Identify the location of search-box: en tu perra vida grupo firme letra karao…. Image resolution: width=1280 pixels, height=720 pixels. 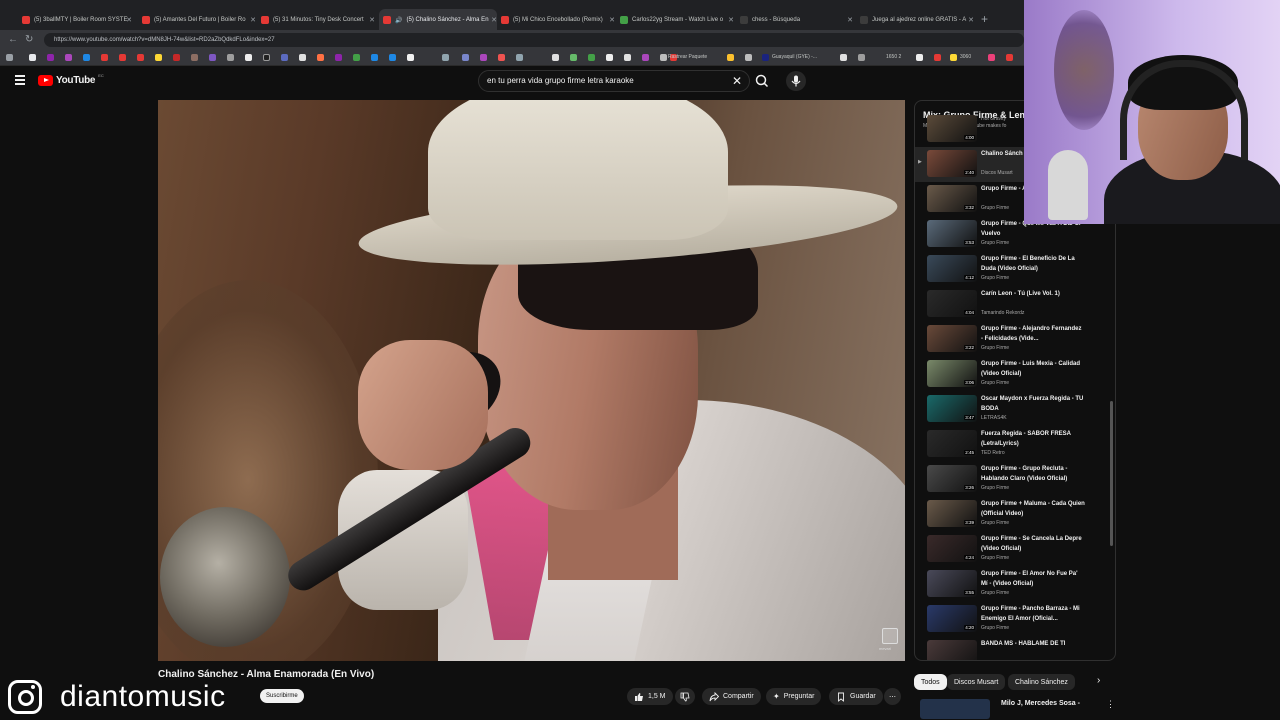
(614, 81).